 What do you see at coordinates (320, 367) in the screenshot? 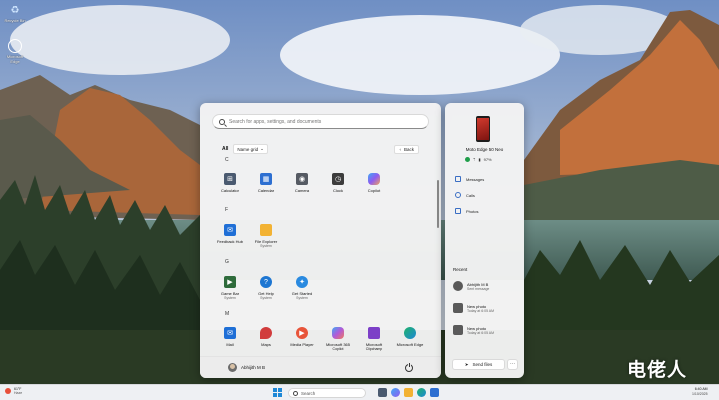
I see `start-menu-footer: Abhijith M B` at bounding box center [320, 367].